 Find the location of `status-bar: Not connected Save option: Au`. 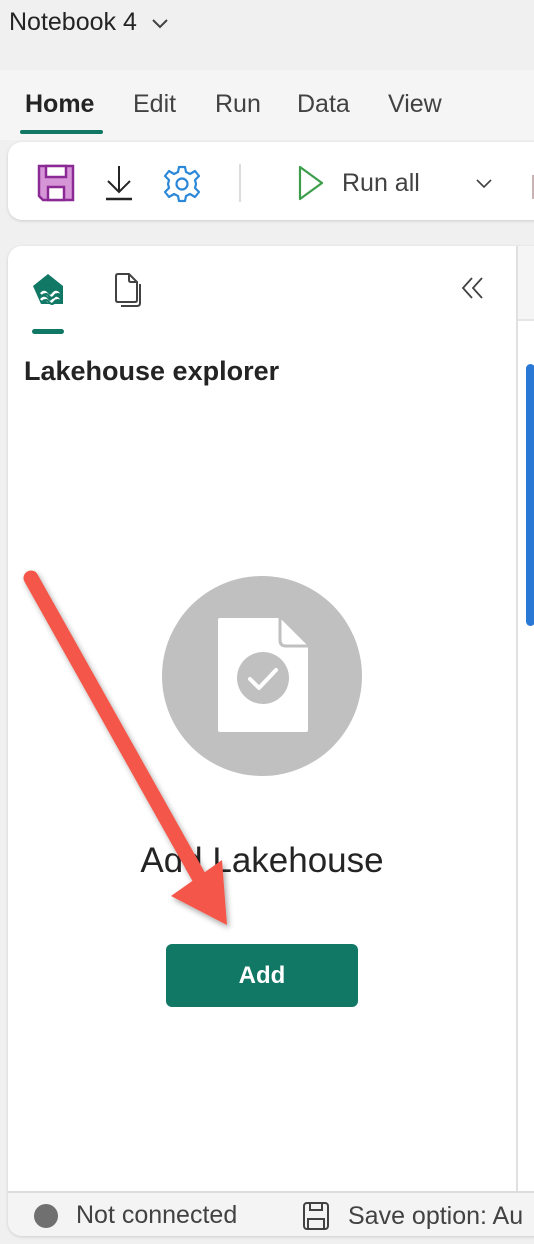

status-bar: Not connected Save option: Au is located at coordinates (271, 1213).